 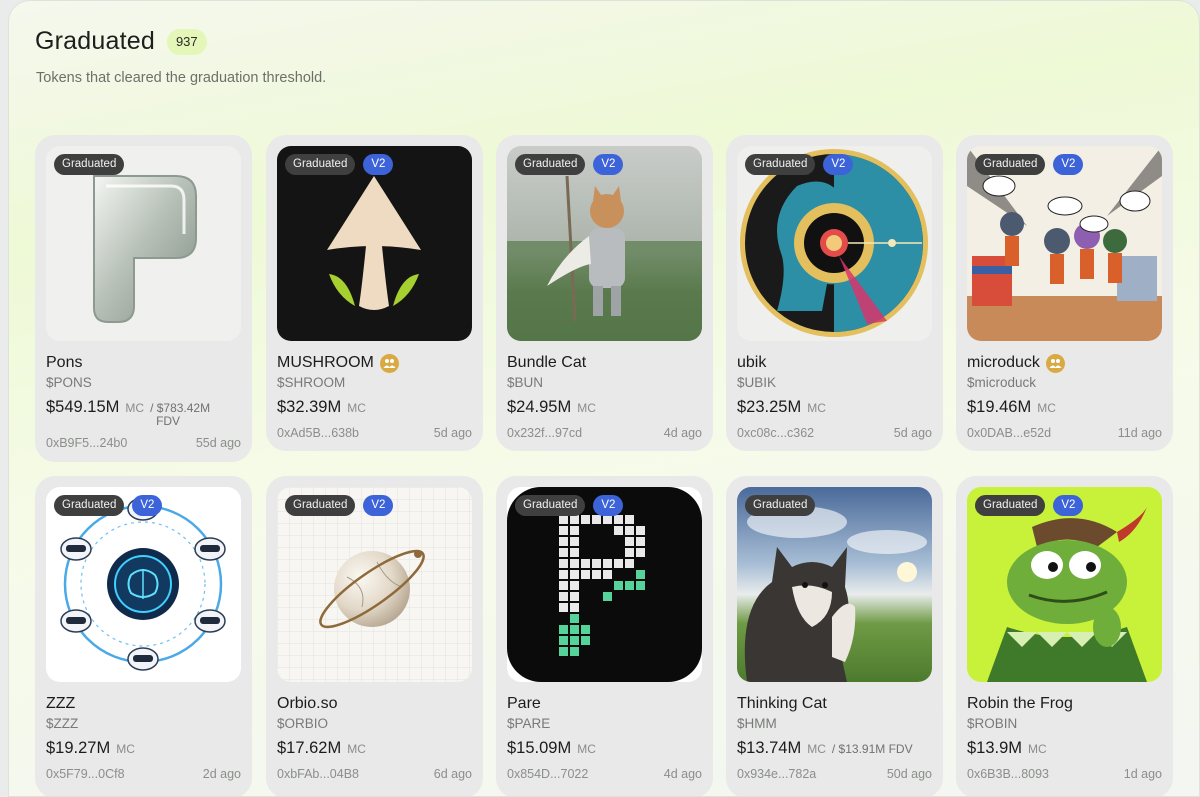 What do you see at coordinates (834, 584) in the screenshot?
I see `token-image-thinking-cat: Graduated` at bounding box center [834, 584].